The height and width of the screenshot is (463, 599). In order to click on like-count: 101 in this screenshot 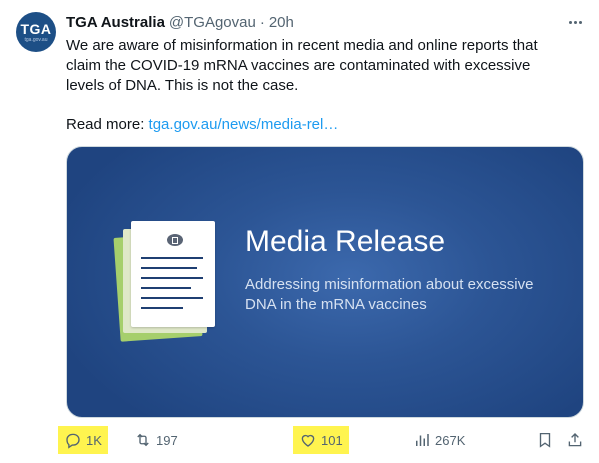, I will do `click(332, 440)`.